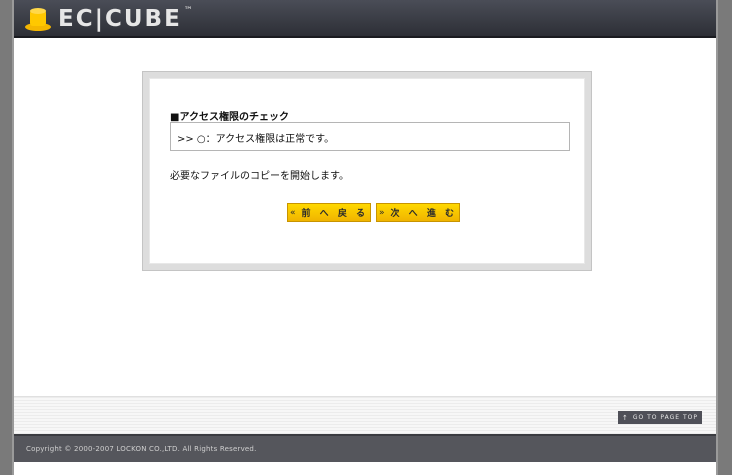 Image resolution: width=732 pixels, height=475 pixels. What do you see at coordinates (38, 19) in the screenshot?
I see `hat-logo-icon` at bounding box center [38, 19].